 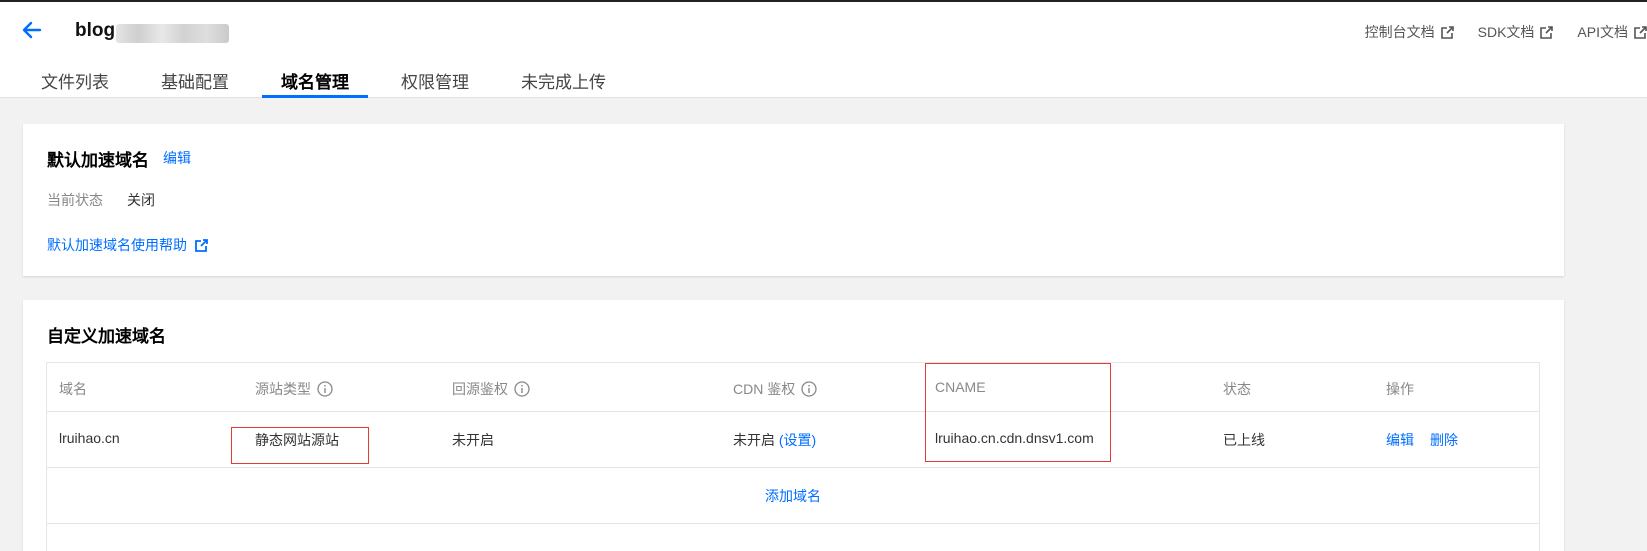 I want to click on tab-domain-management: 域名管理, so click(x=315, y=83).